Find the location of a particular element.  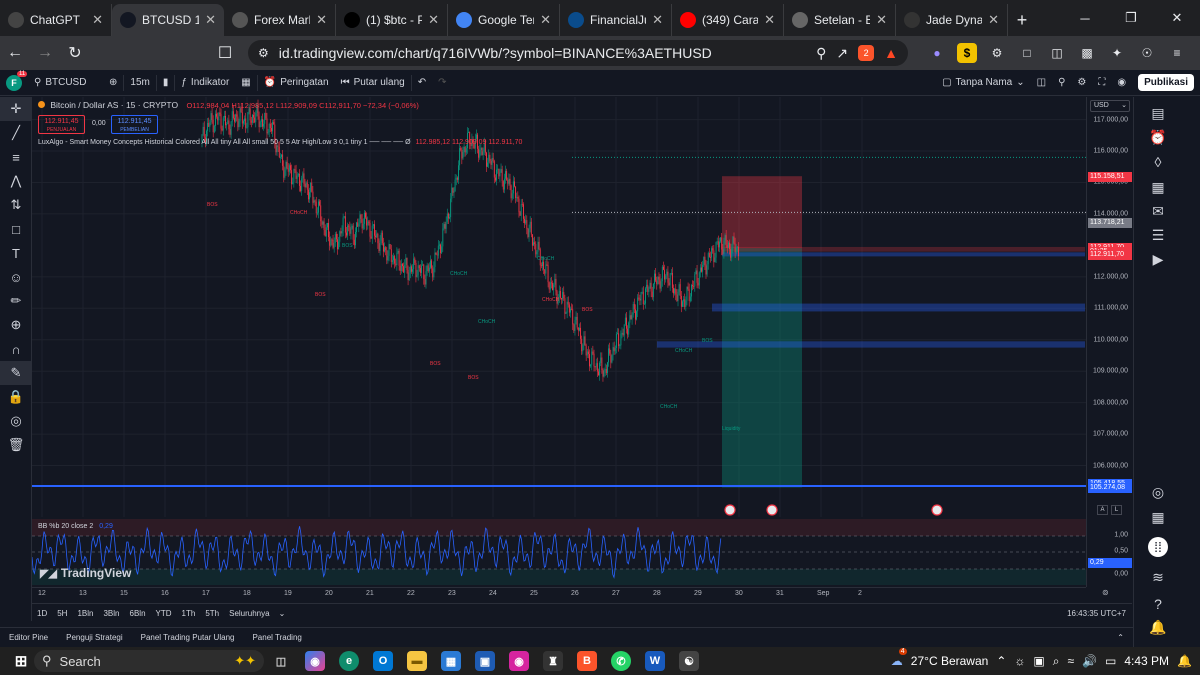

bb-percent-b-pane is located at coordinates (559, 552).